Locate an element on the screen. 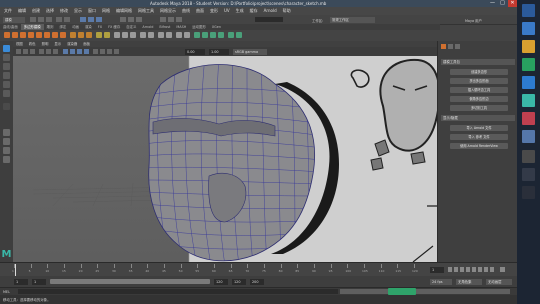 The width and height of the screenshot is (540, 304). bevel-icon is located at coordinates (133, 35).